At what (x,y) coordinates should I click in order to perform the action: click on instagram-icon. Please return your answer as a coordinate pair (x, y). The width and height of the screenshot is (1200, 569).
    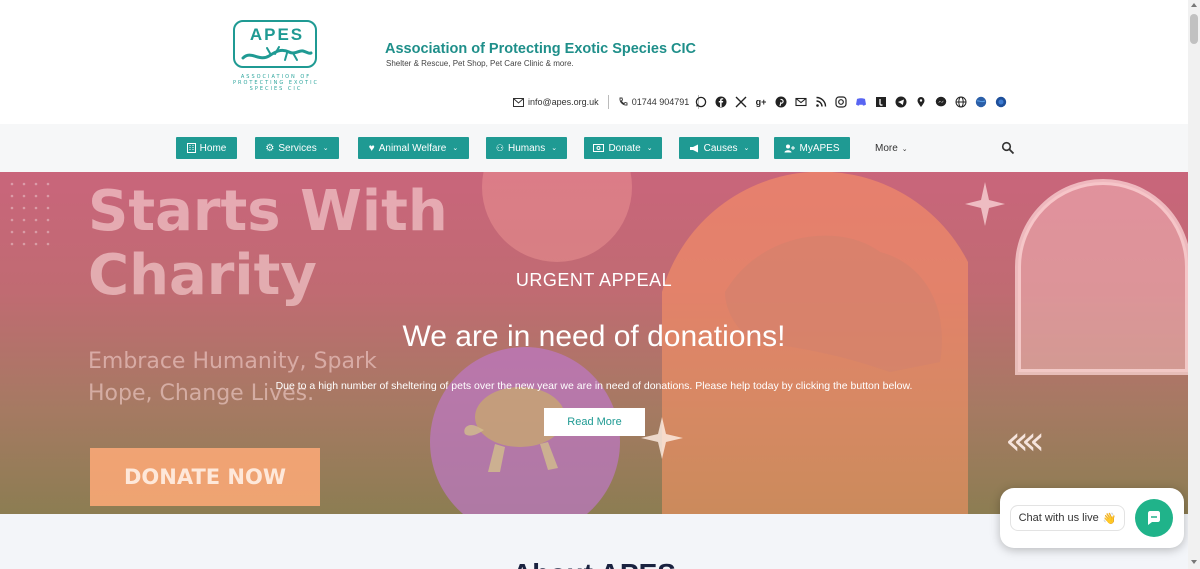
    Looking at the image, I should click on (841, 102).